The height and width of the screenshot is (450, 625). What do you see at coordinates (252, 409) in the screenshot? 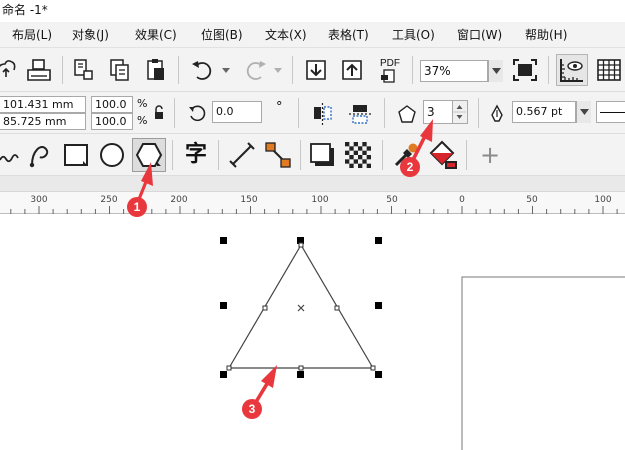
I see `annotation-label-3: 3` at bounding box center [252, 409].